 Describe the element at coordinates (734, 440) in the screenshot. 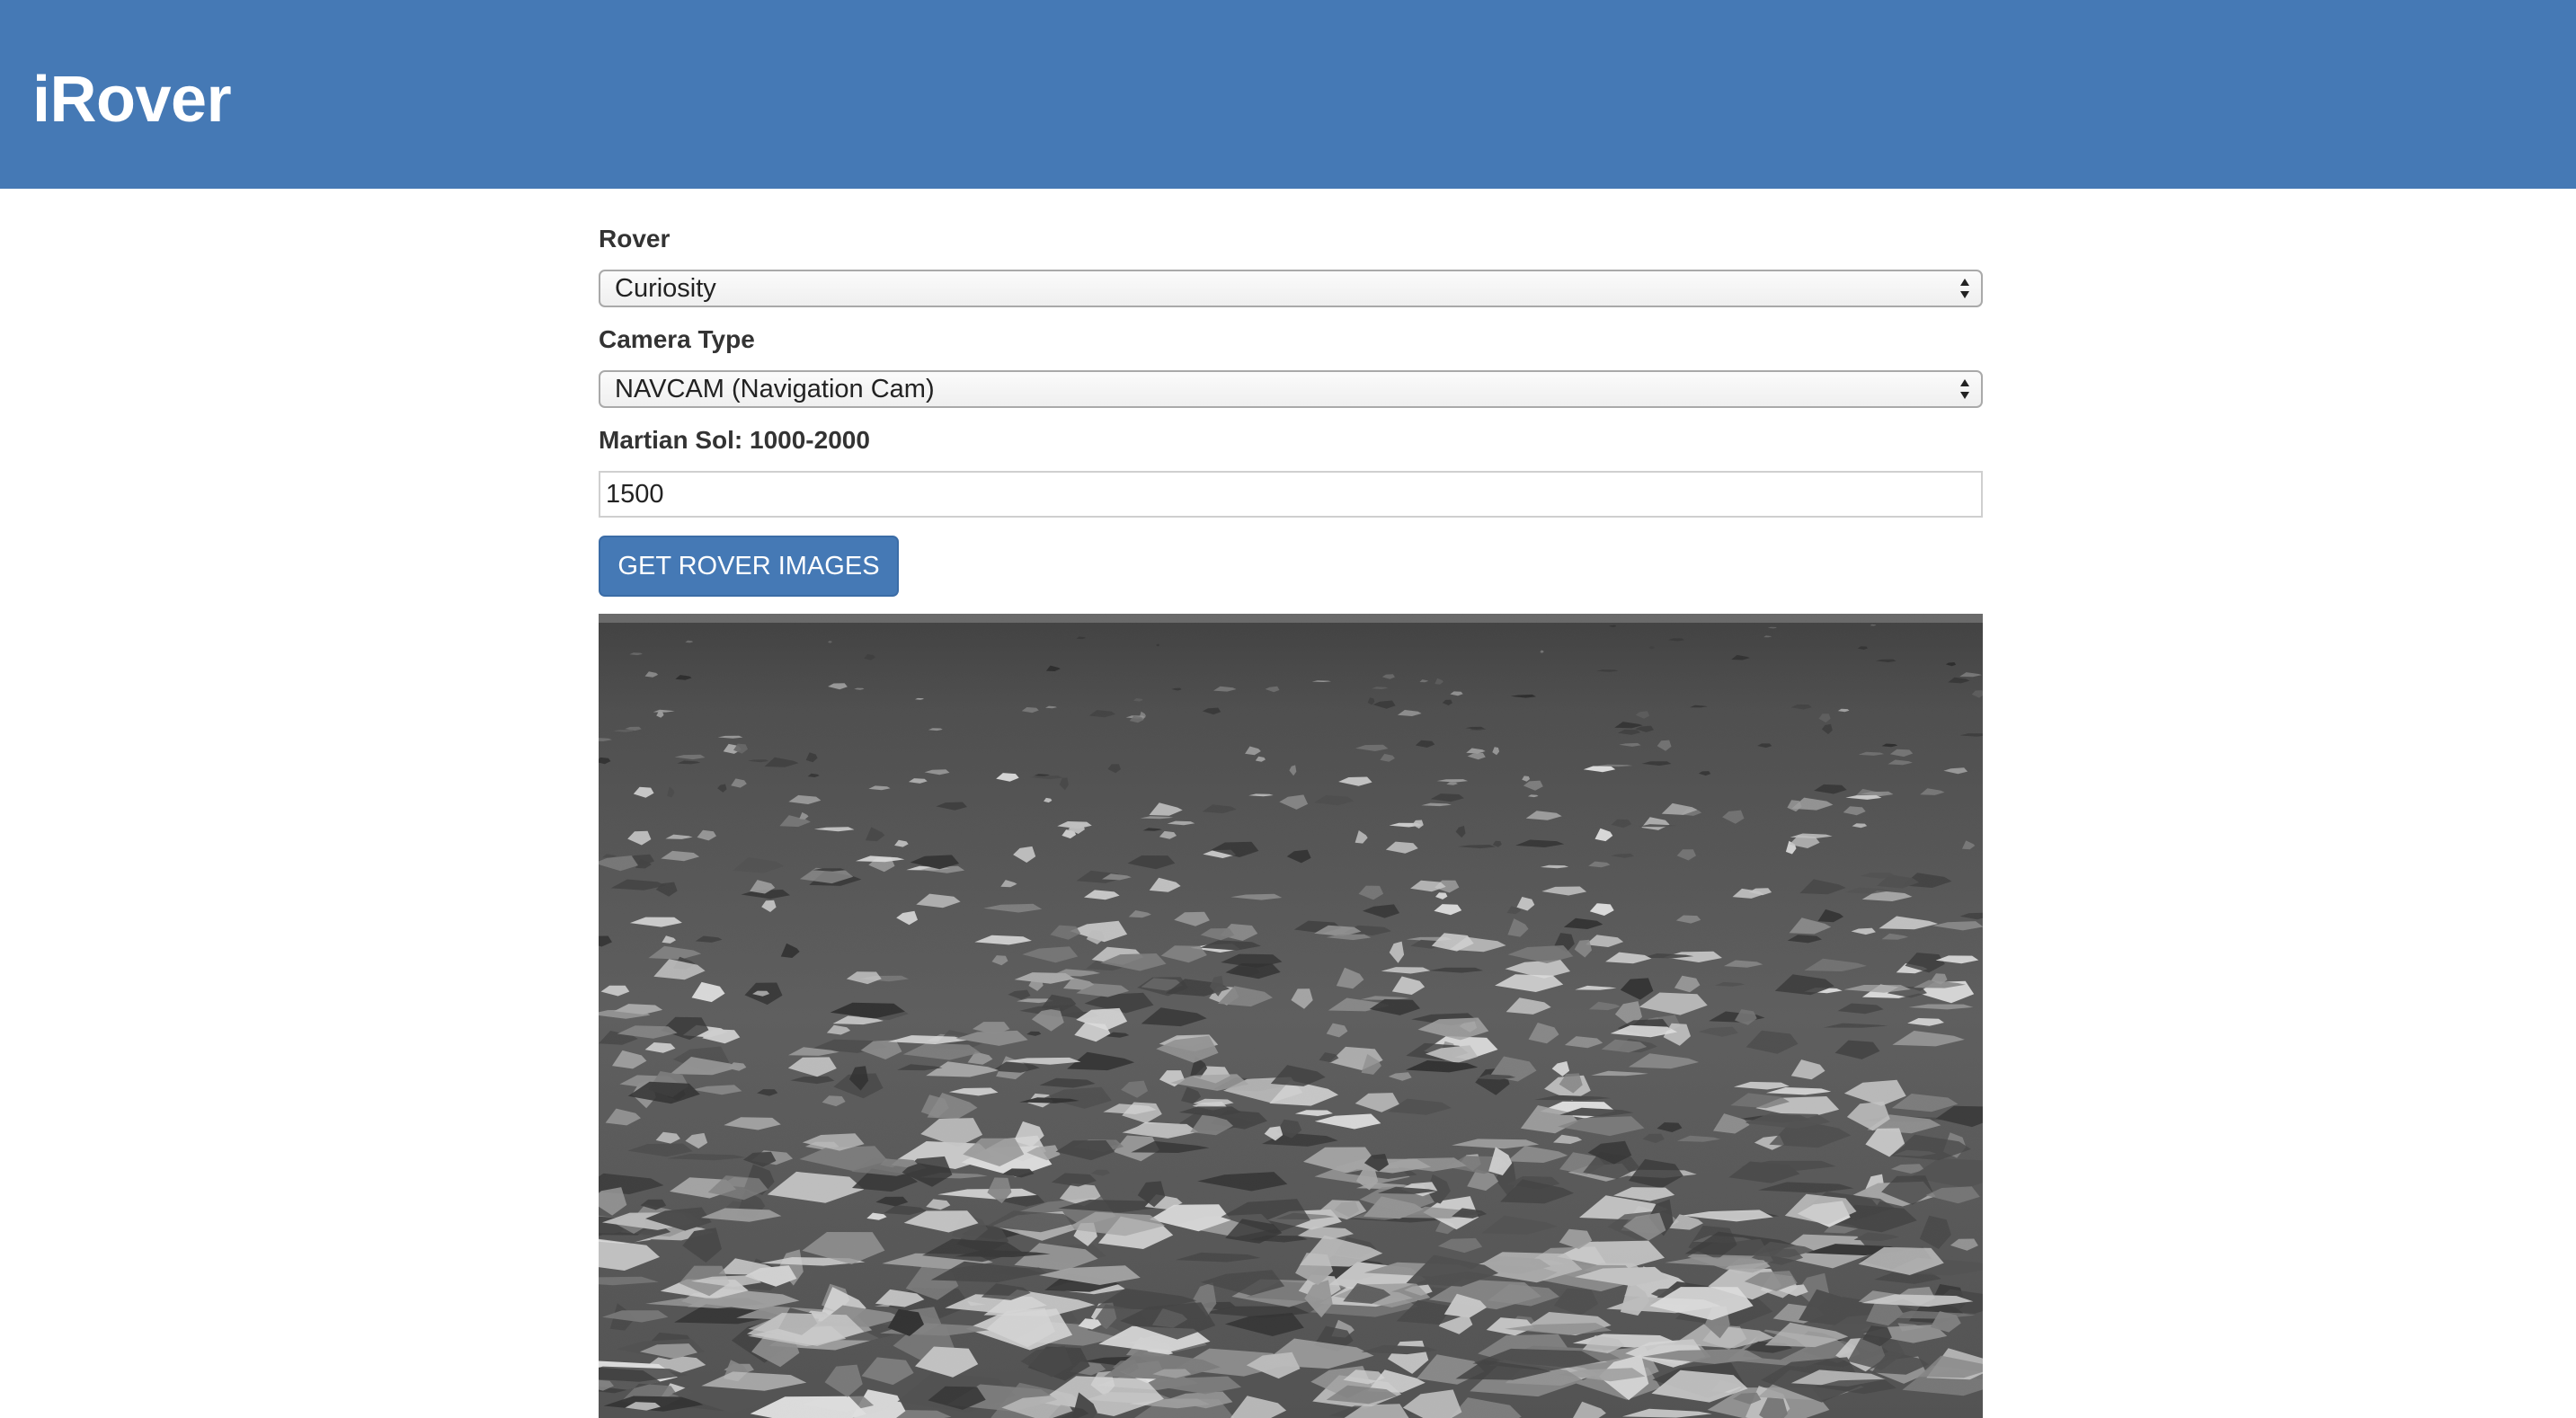

I see `martian-sol-label: Martian Sol: 1000-2000` at that location.